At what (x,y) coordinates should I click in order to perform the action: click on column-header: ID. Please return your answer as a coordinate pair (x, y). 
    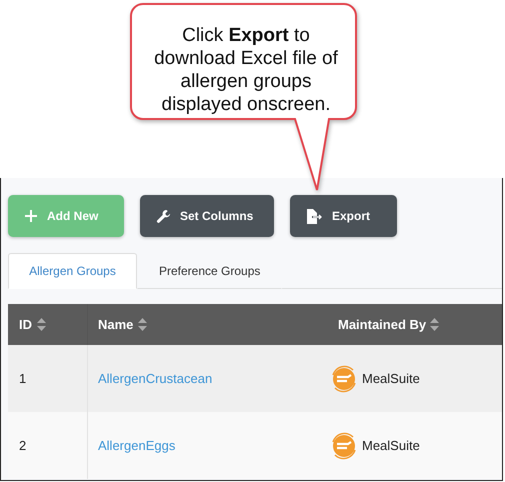
    Looking at the image, I should click on (25, 324).